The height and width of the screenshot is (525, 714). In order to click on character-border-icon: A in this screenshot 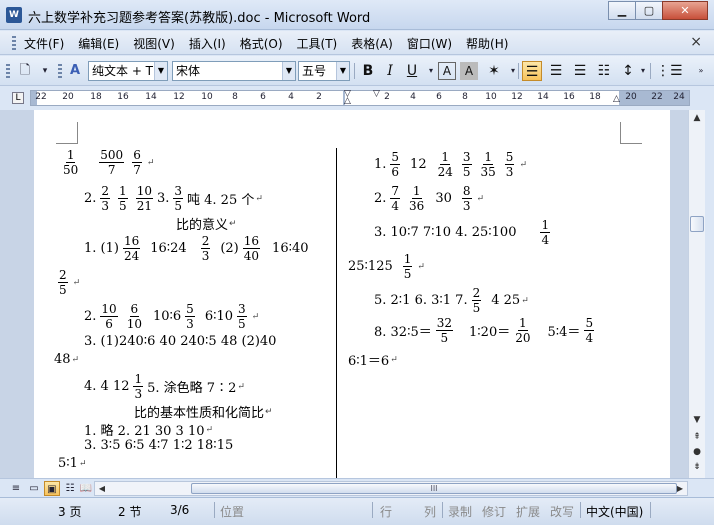, I will do `click(447, 71)`.